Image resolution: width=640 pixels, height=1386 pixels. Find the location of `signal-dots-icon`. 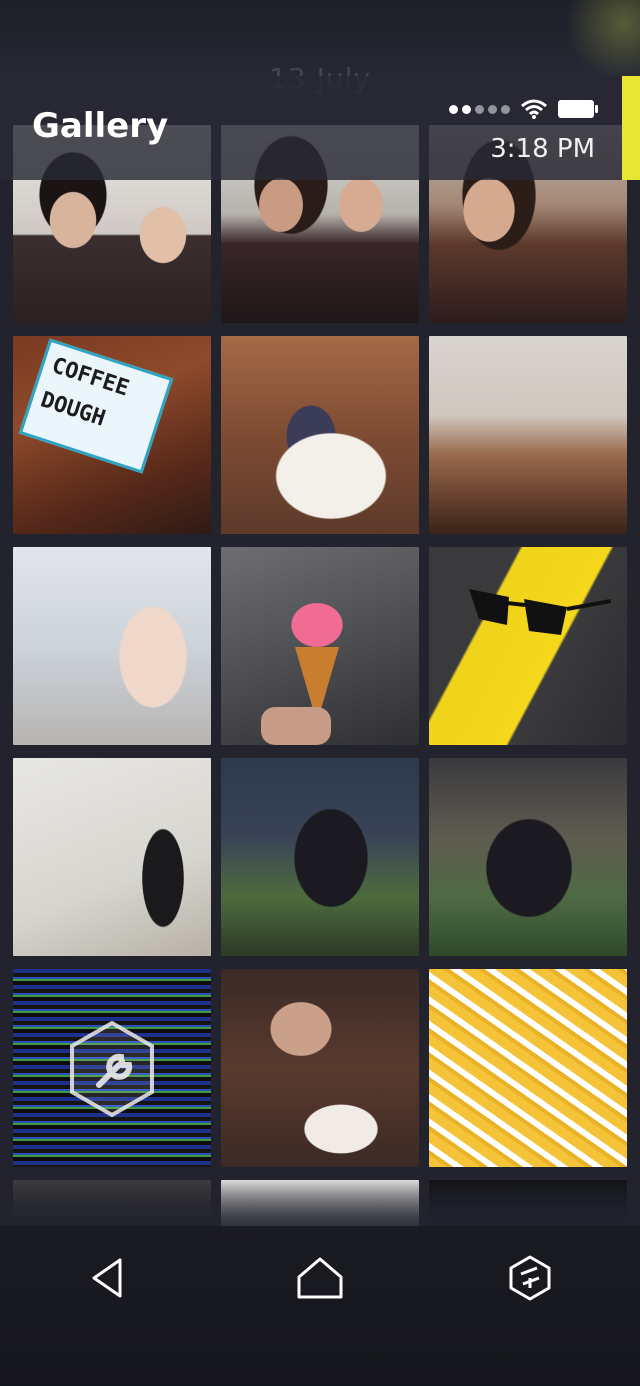

signal-dots-icon is located at coordinates (479, 109).